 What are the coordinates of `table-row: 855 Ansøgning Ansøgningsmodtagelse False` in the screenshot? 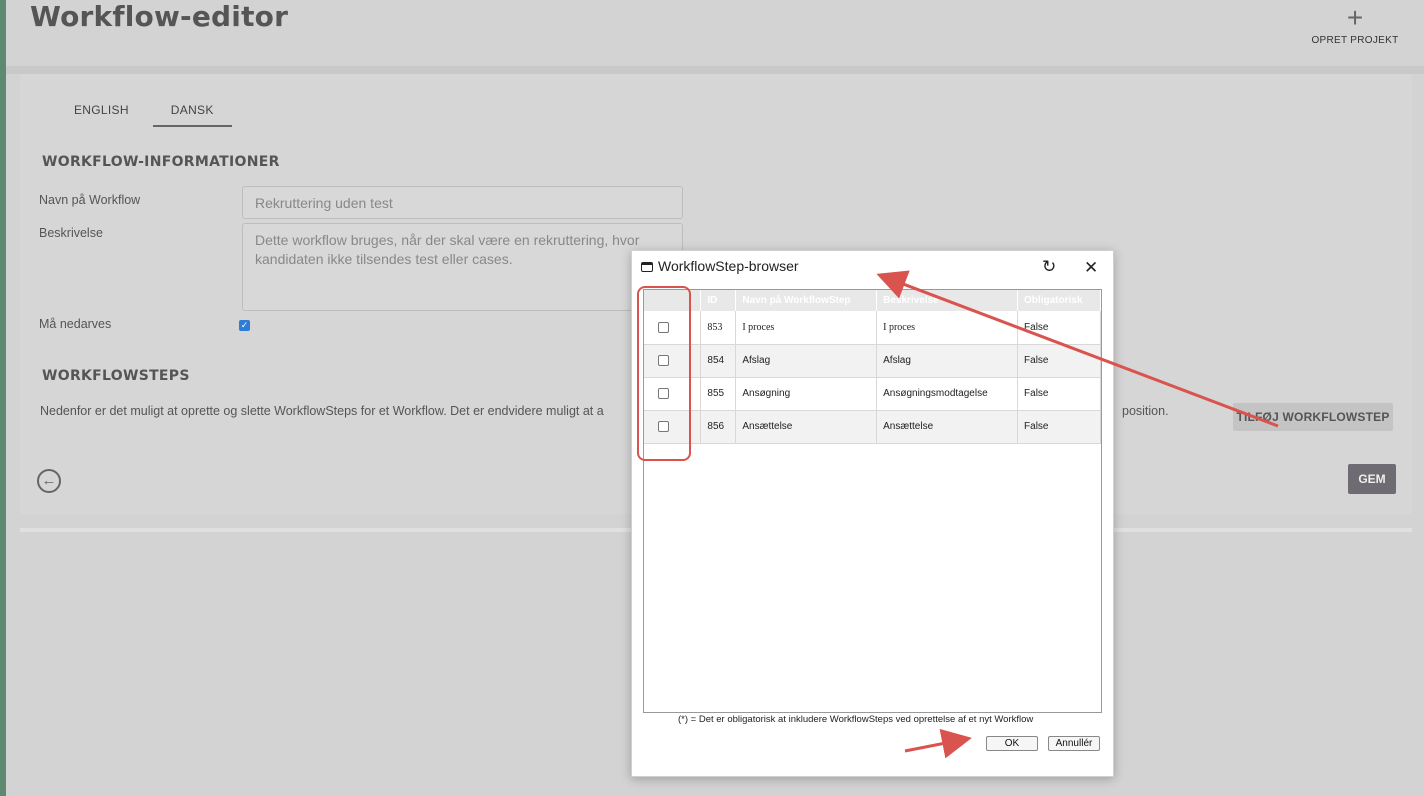 It's located at (872, 394).